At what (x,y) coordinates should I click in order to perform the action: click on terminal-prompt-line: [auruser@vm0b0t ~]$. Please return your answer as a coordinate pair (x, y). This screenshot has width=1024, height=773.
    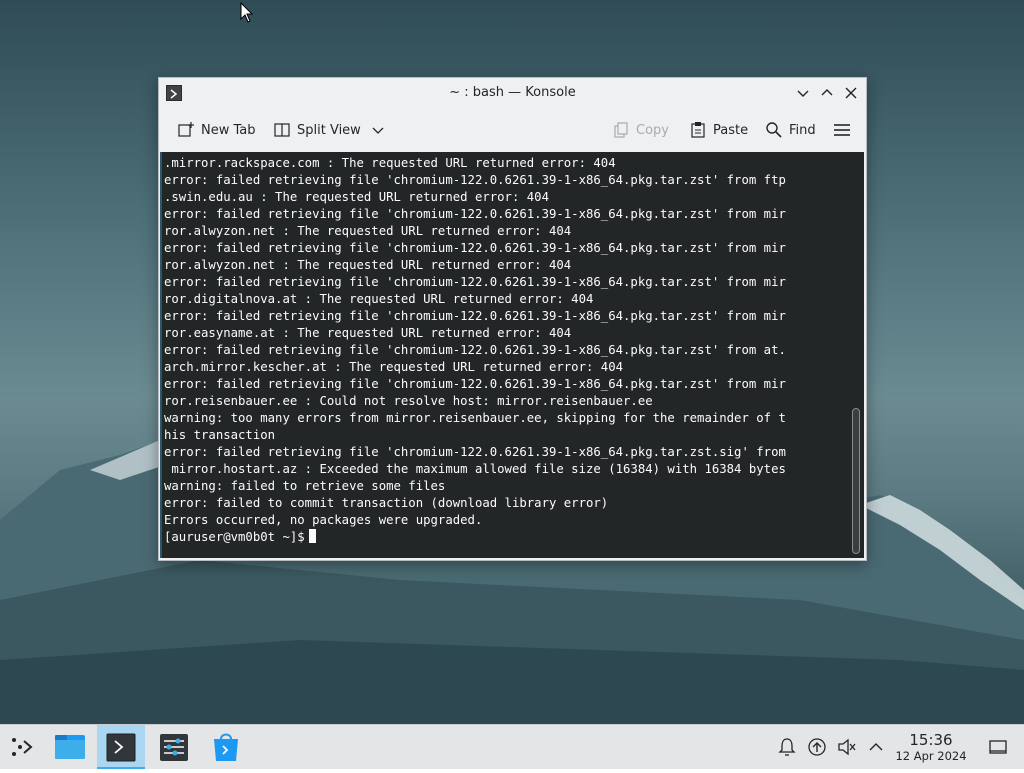
    Looking at the image, I should click on (504, 537).